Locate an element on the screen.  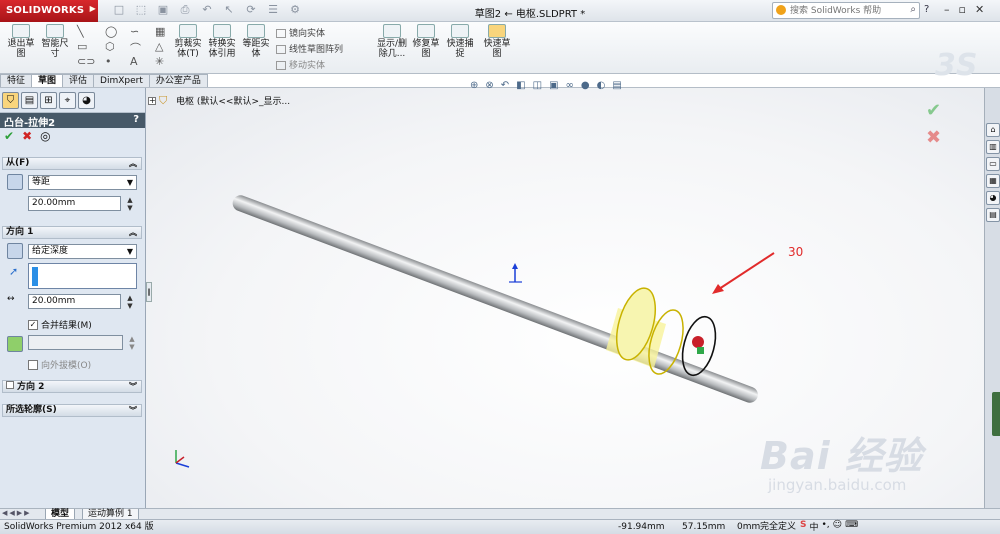
apply-scene-icon: ◐ is located at coordinates (601, 85).